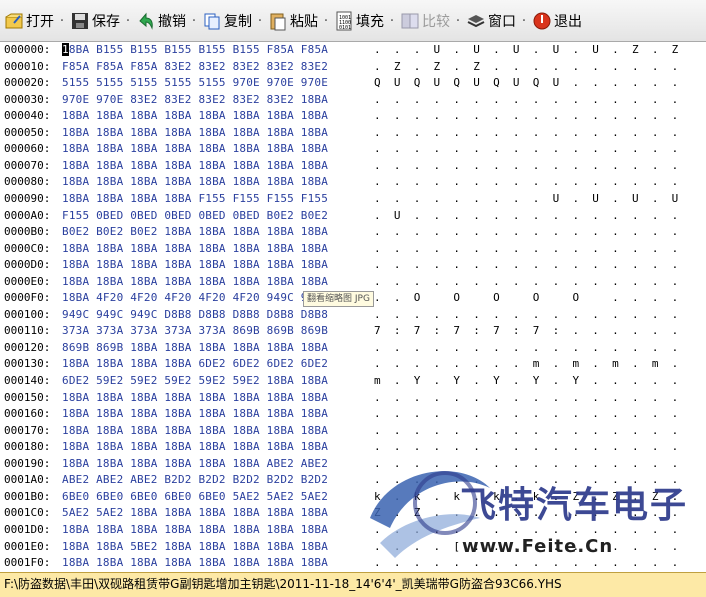 Image resolution: width=706 pixels, height=597 pixels. Describe the element at coordinates (217, 331) in the screenshot. I see `hex-row-bytes: 373A 373A 373A 373A 373A 869B 869B 869B` at that location.